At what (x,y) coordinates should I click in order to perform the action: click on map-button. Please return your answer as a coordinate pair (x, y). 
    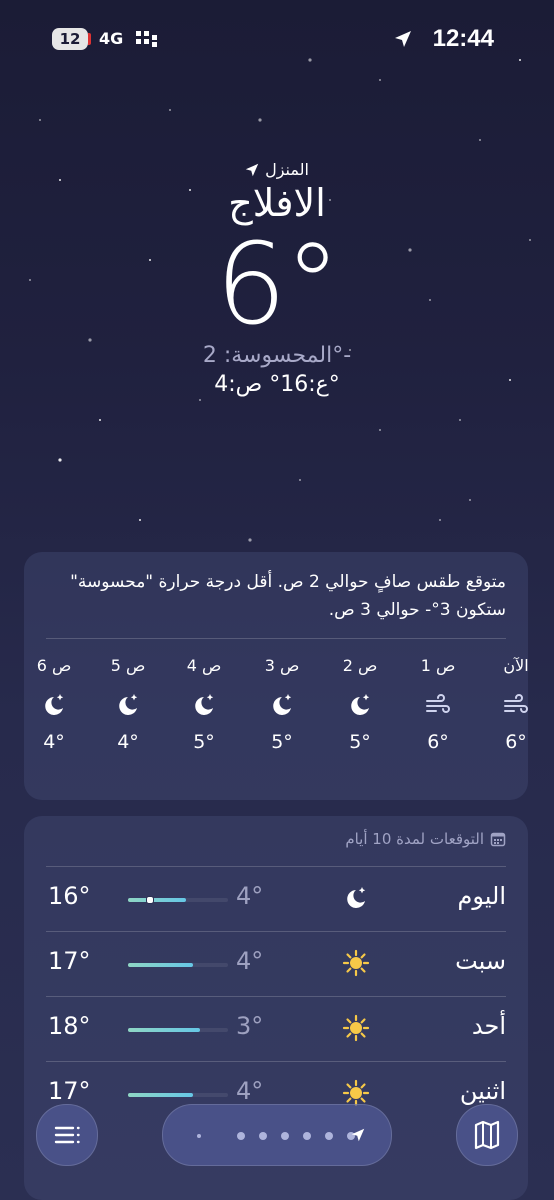
    Looking at the image, I should click on (487, 1135).